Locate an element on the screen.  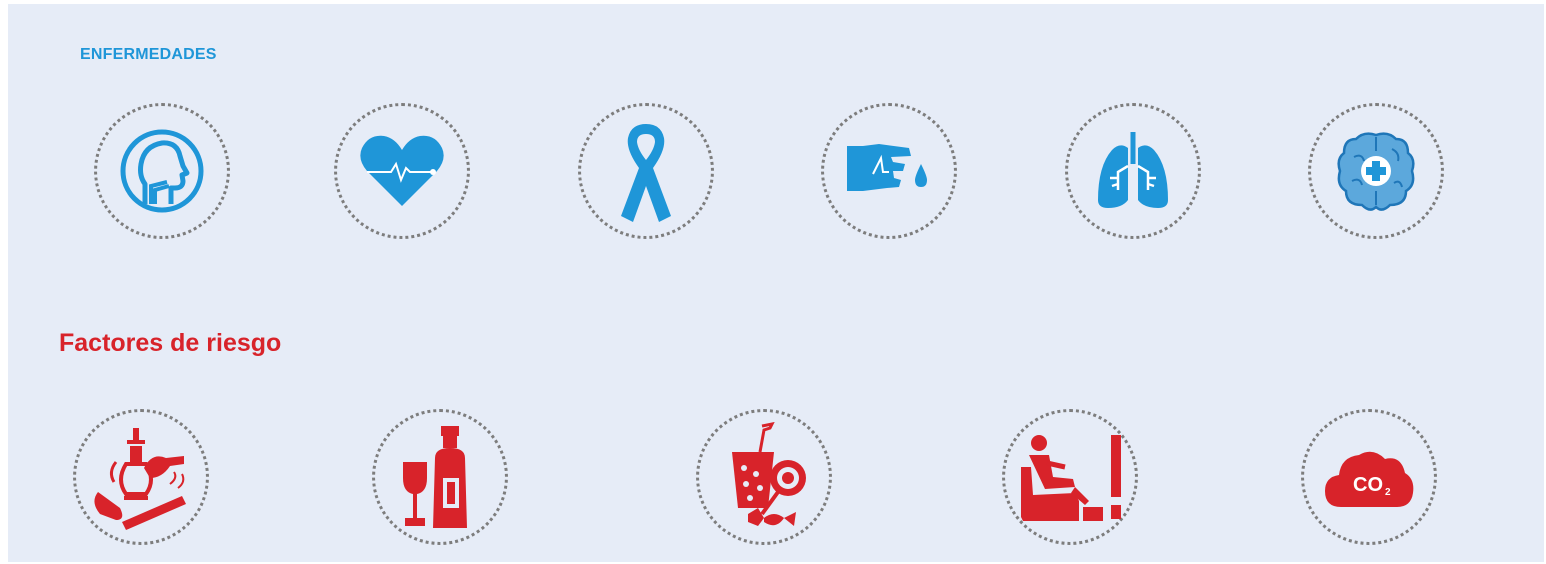
disease-respiratory is located at coordinates (162, 171).